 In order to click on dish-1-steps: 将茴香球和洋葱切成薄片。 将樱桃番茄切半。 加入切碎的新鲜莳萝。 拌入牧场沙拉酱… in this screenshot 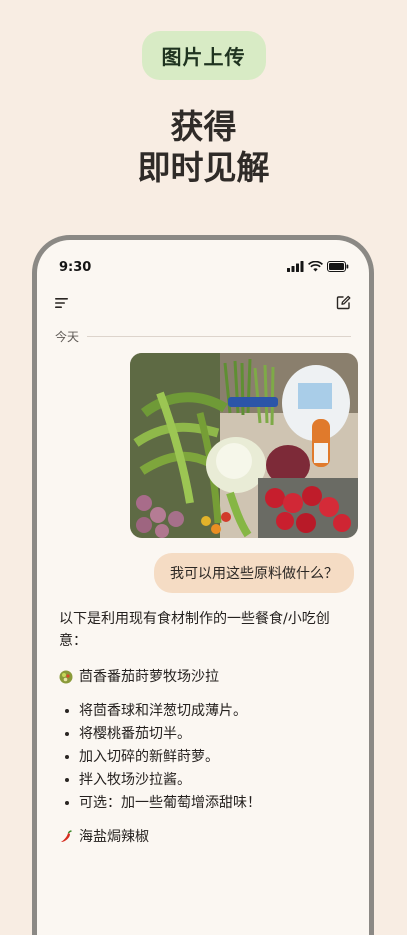, I will do `click(205, 757)`.